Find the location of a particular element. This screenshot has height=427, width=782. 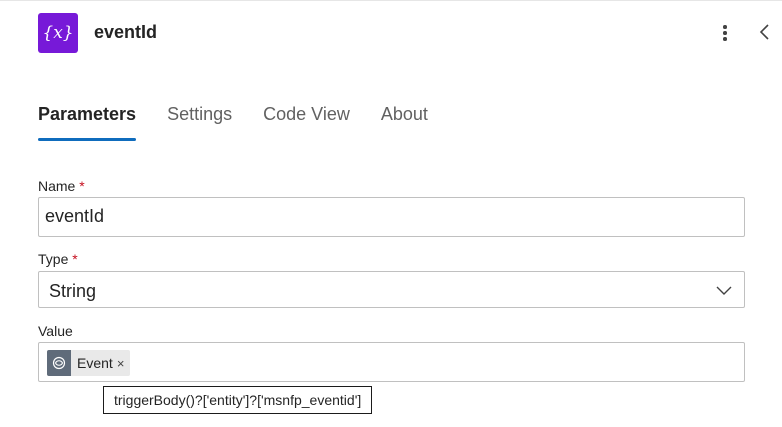

chevron-down-icon is located at coordinates (724, 290).